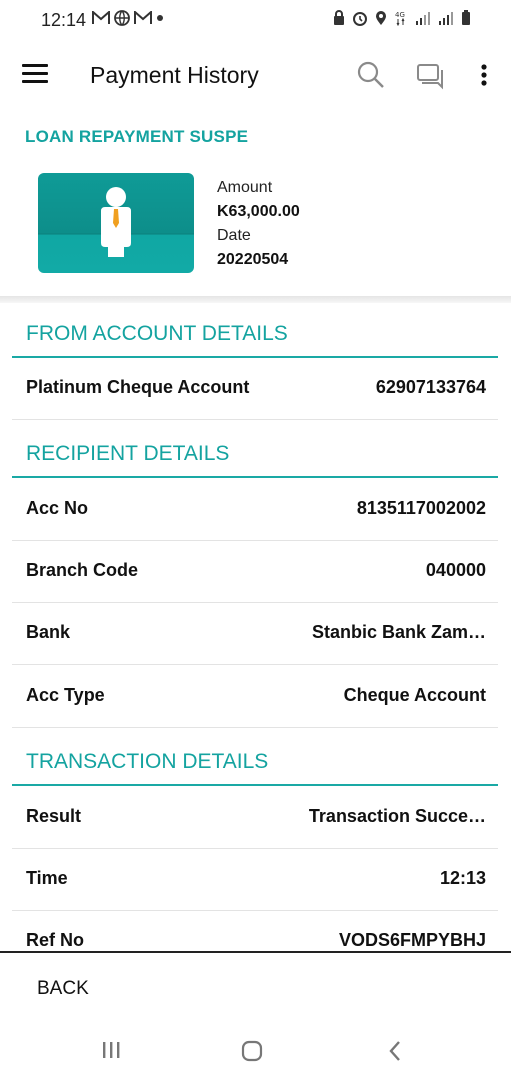 The height and width of the screenshot is (1082, 511). I want to click on account-number: 62907133764, so click(430, 387).